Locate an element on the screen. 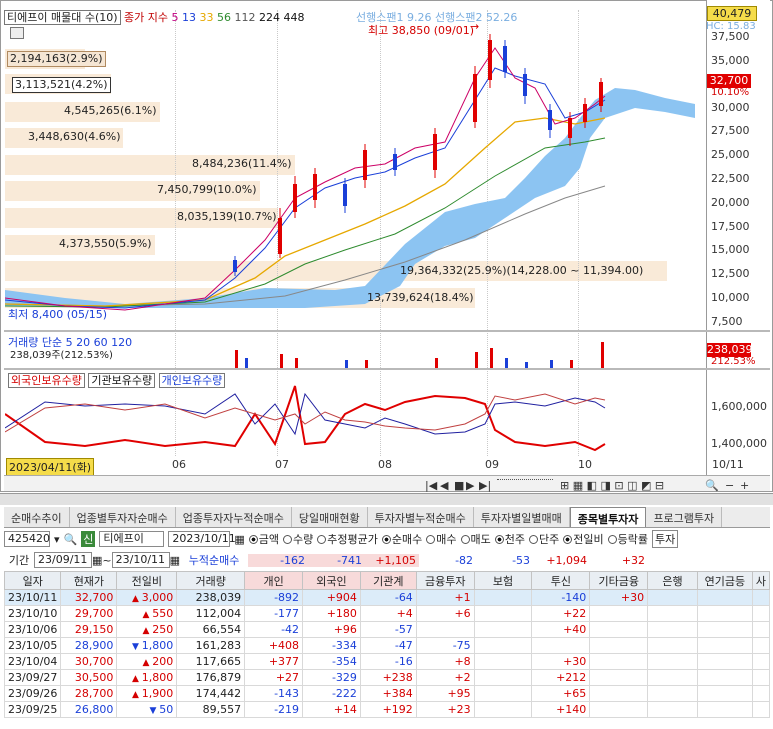  cell-inst: +4 is located at coordinates (388, 613).